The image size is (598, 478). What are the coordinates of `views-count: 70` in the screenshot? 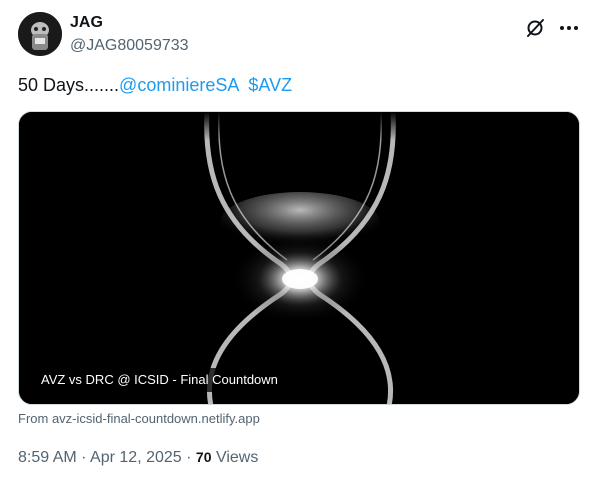 It's located at (203, 457).